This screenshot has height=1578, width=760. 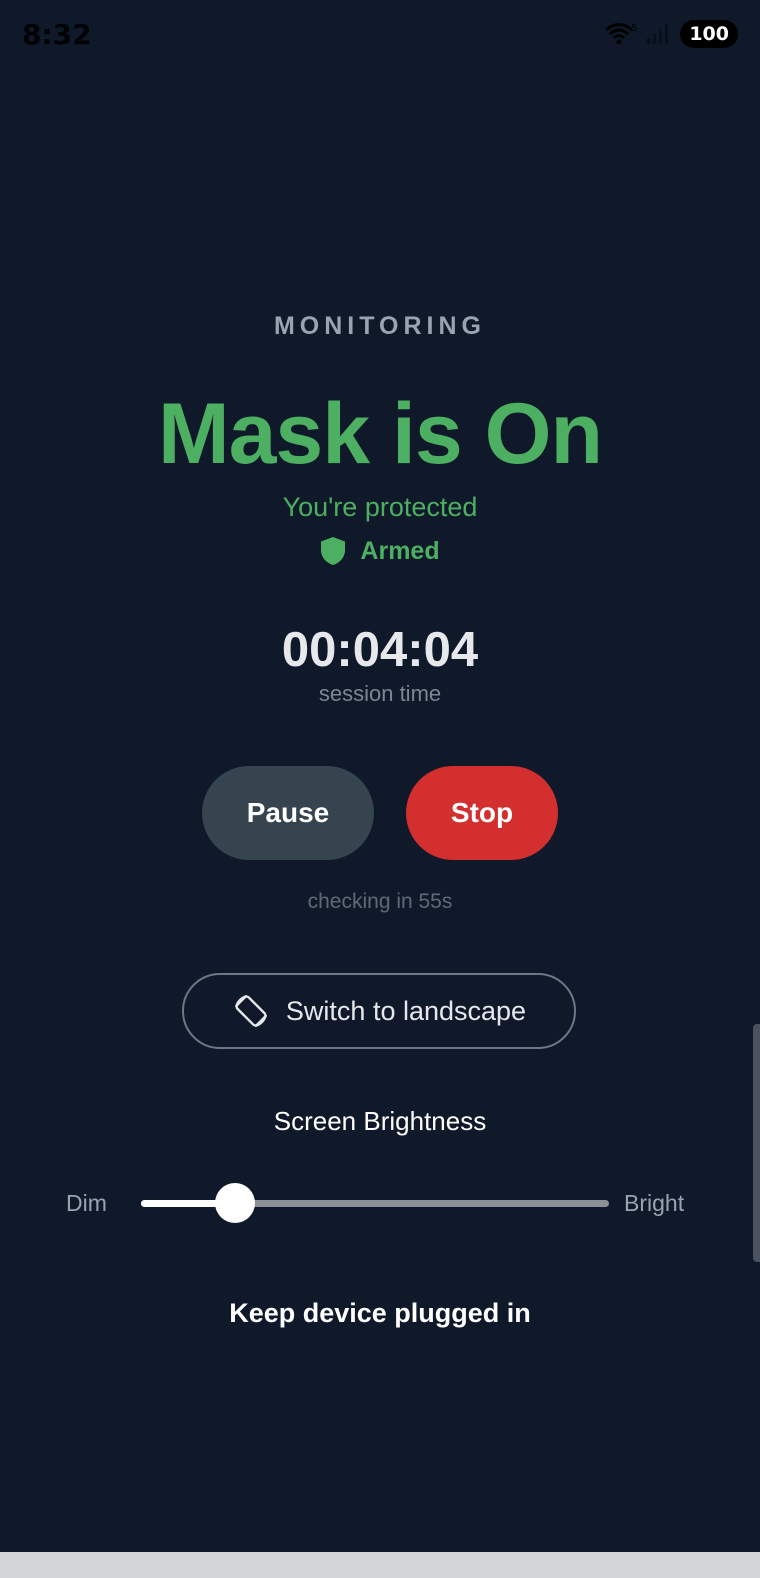 What do you see at coordinates (380, 901) in the screenshot?
I see `checking-countdown: checking in 55s` at bounding box center [380, 901].